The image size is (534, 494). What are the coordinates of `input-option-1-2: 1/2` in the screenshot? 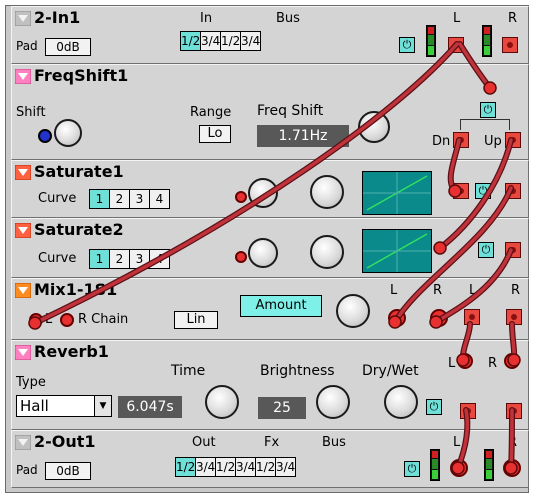 It's located at (191, 41).